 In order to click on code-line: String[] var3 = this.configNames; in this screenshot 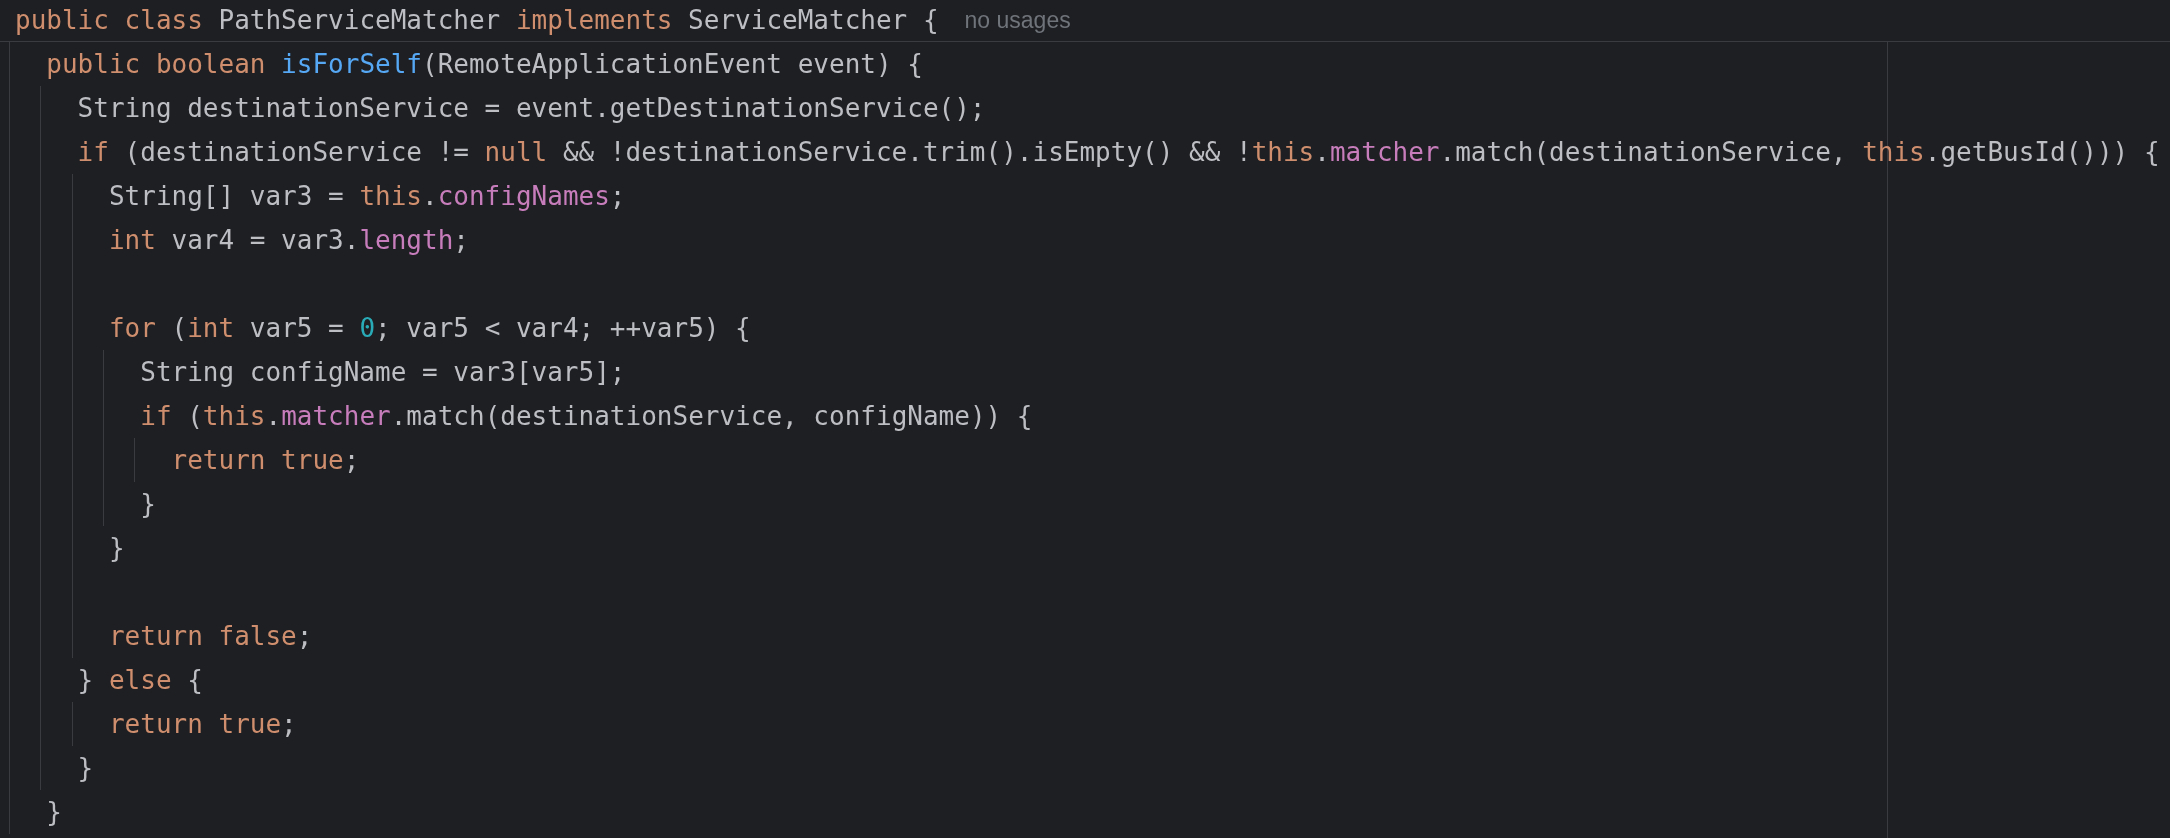, I will do `click(366, 196)`.